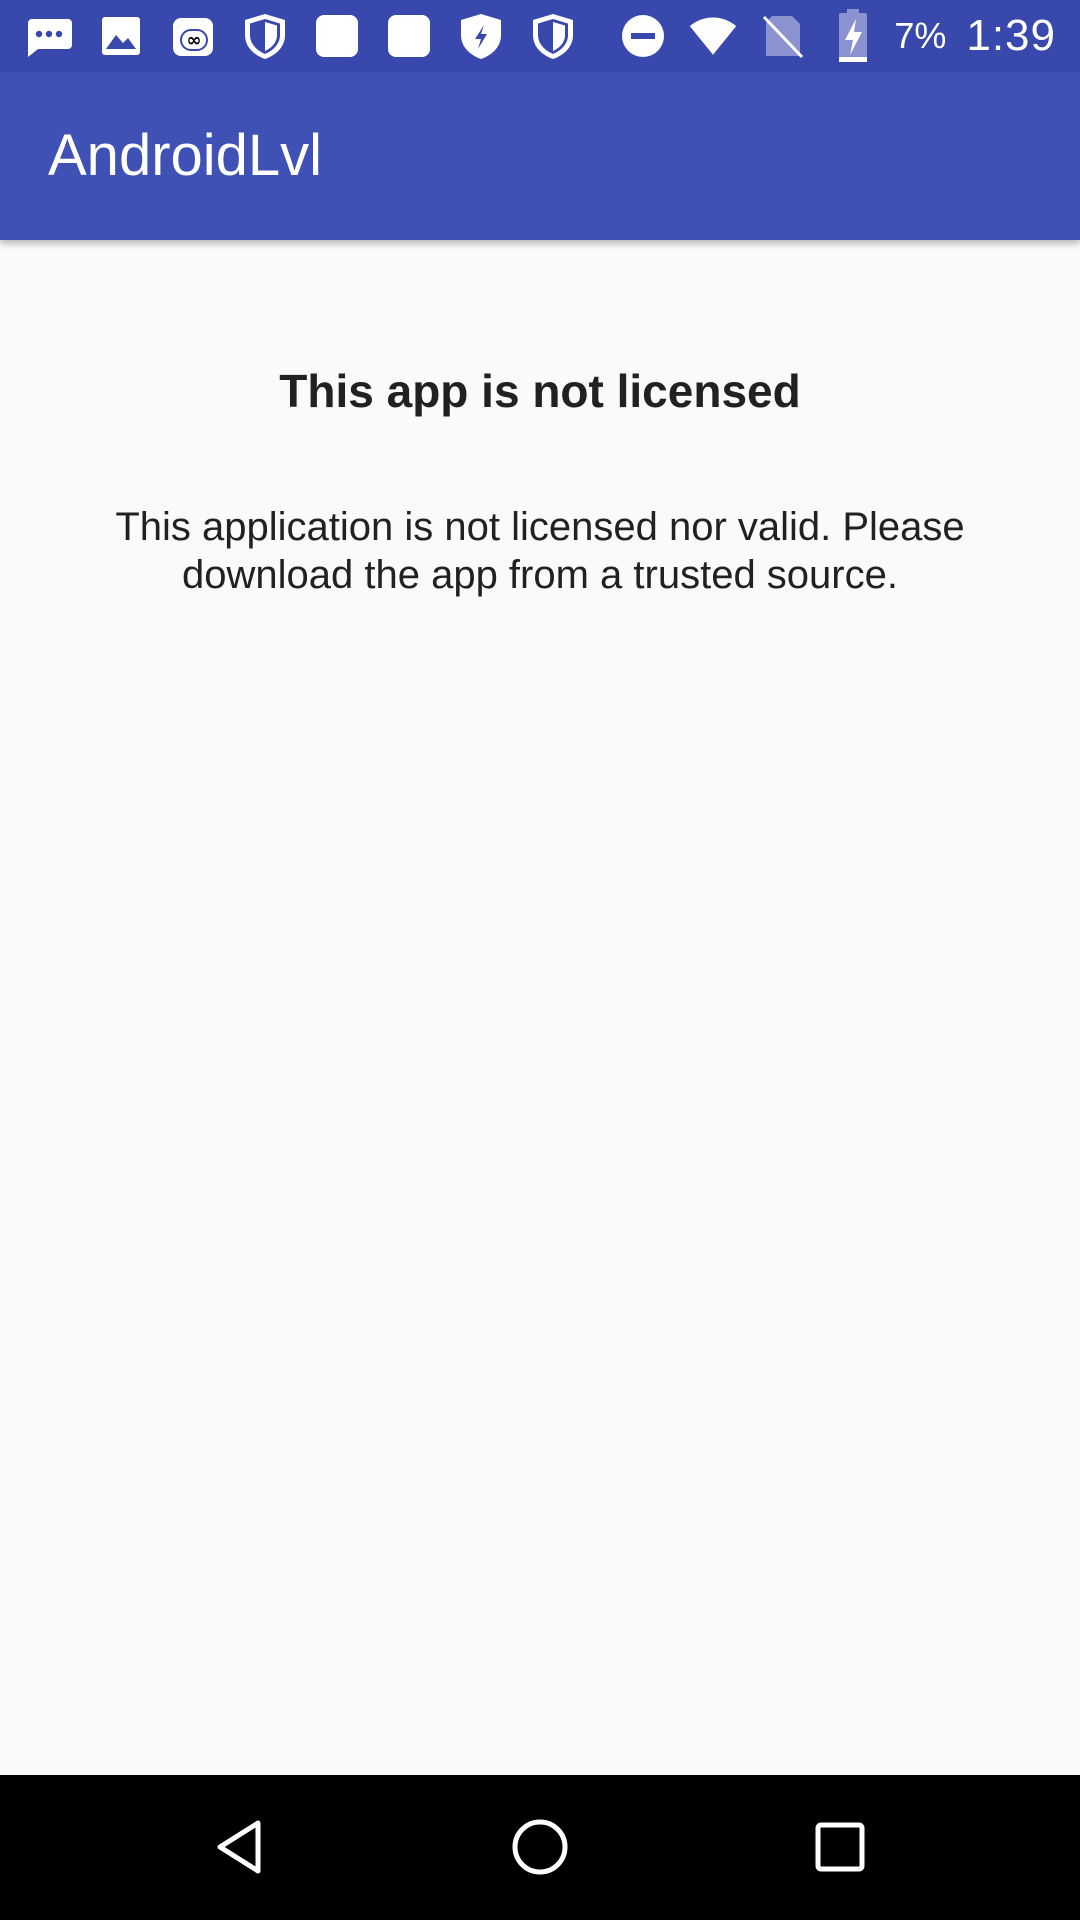  I want to click on recents-icon, so click(840, 1847).